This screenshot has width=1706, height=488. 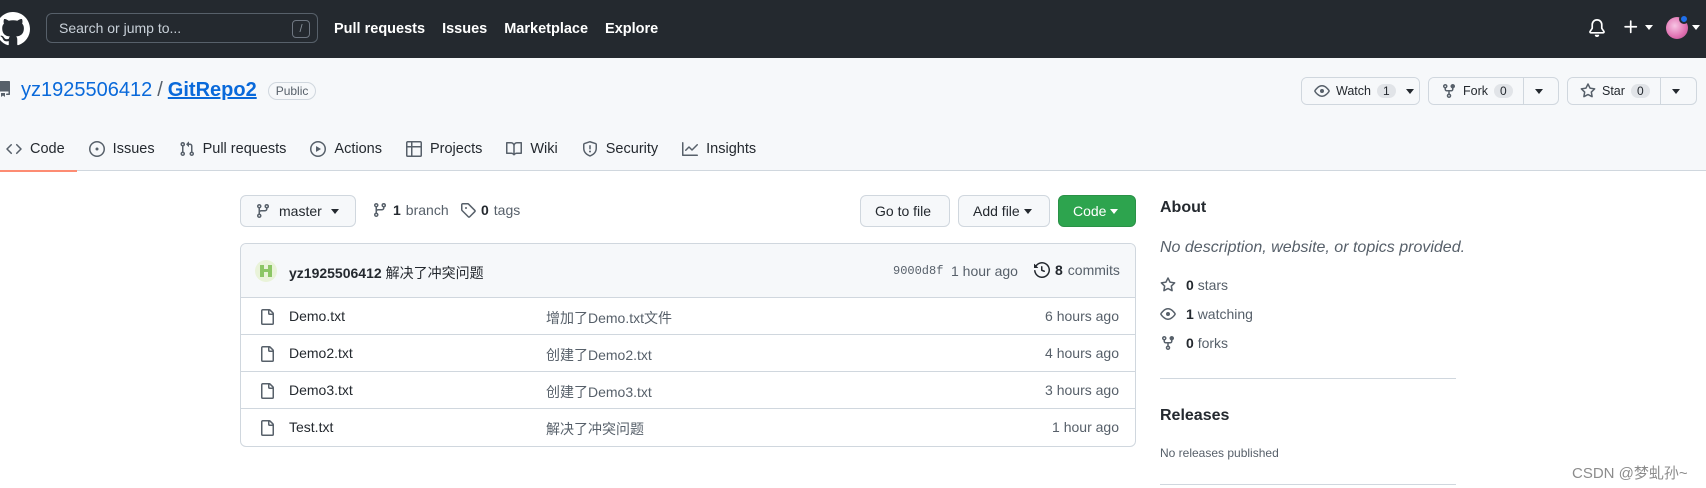 I want to click on forks-link: 0 forks, so click(x=1194, y=343).